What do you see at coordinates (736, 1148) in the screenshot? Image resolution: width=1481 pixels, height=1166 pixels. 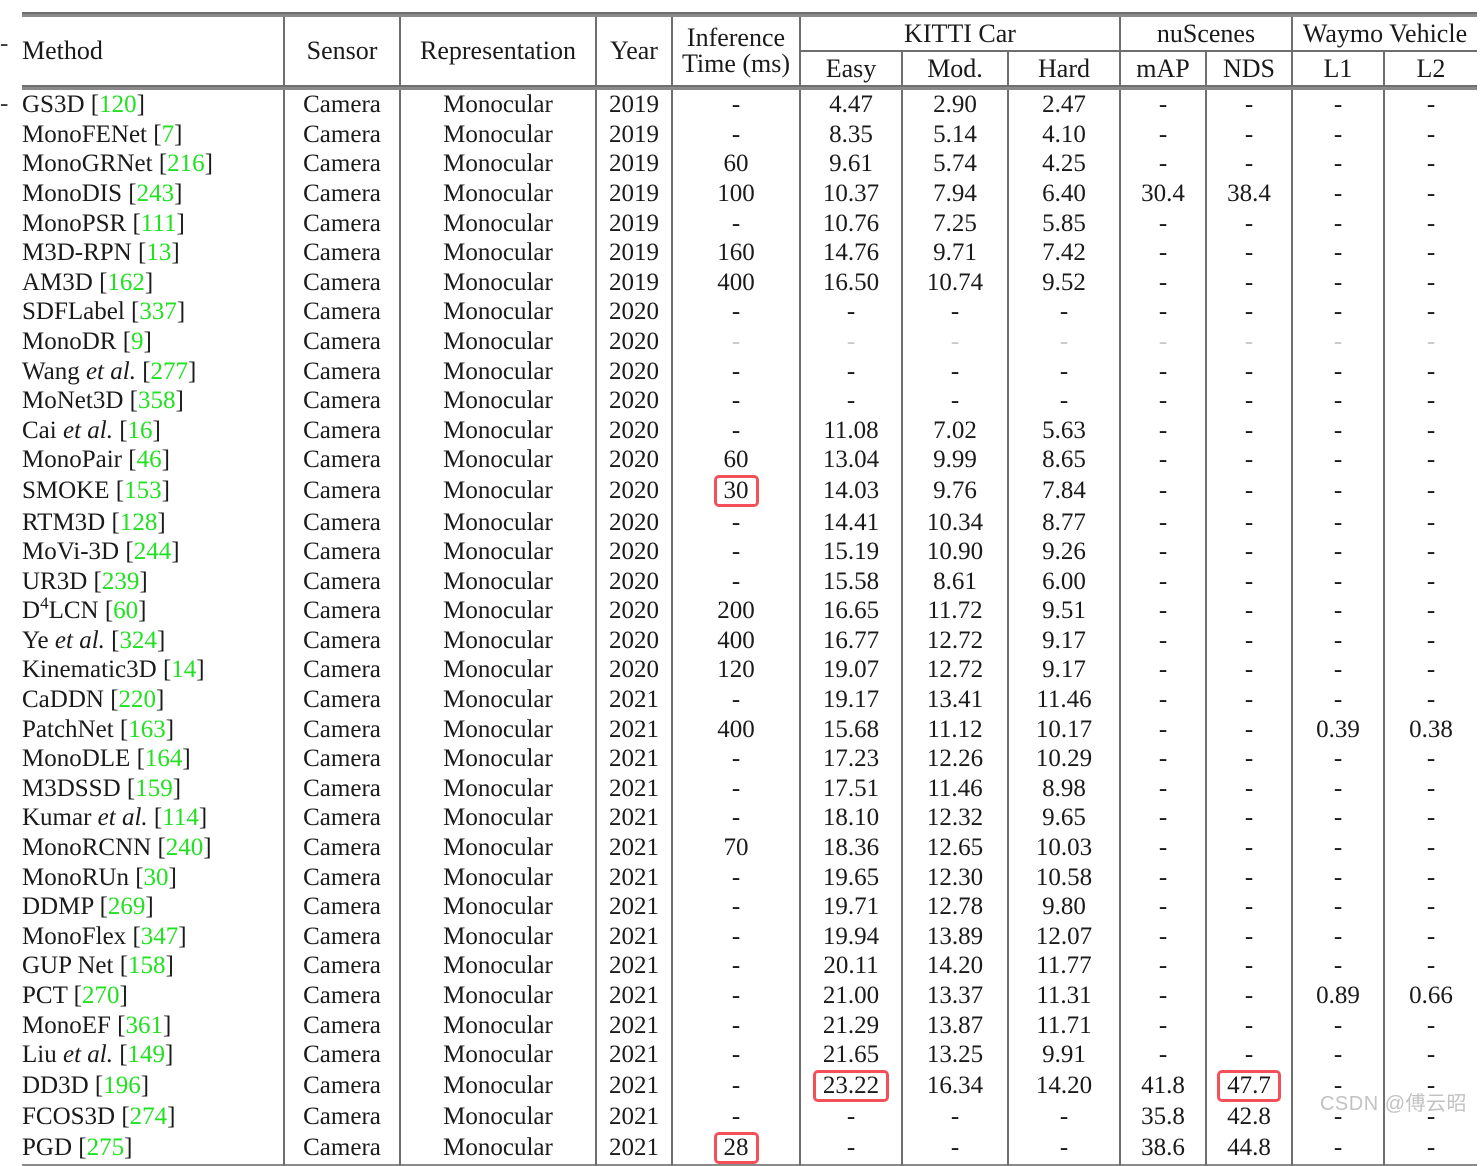 I see `highlight-box-time: 28` at bounding box center [736, 1148].